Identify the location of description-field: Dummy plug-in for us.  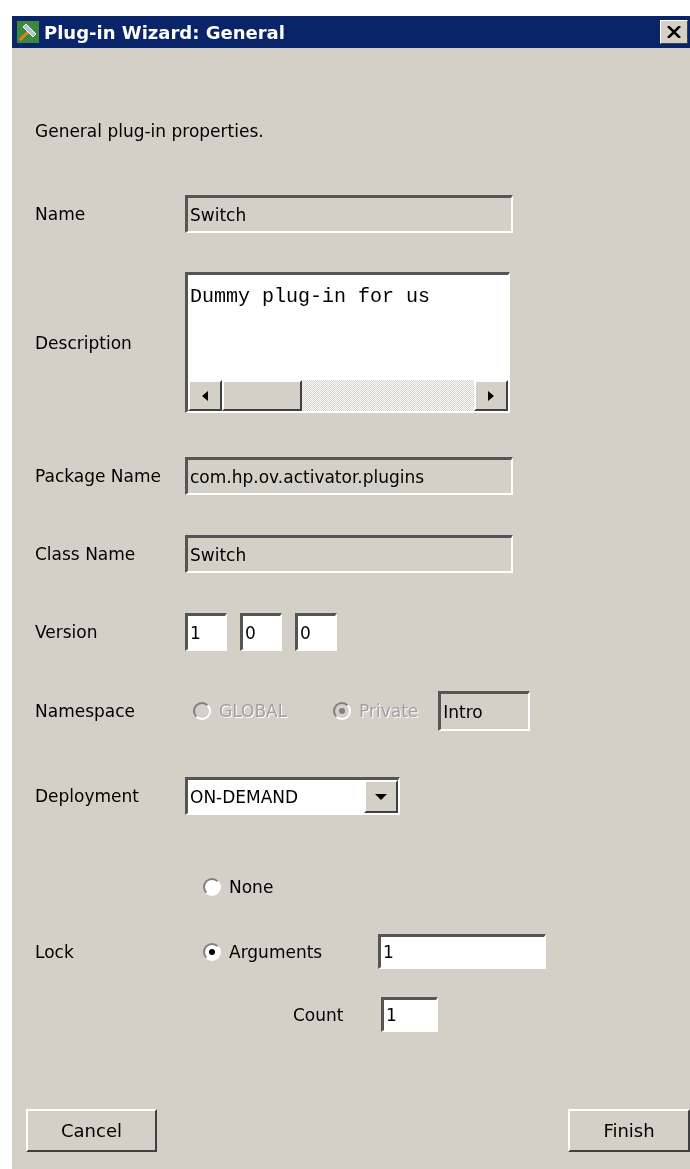
(347, 342).